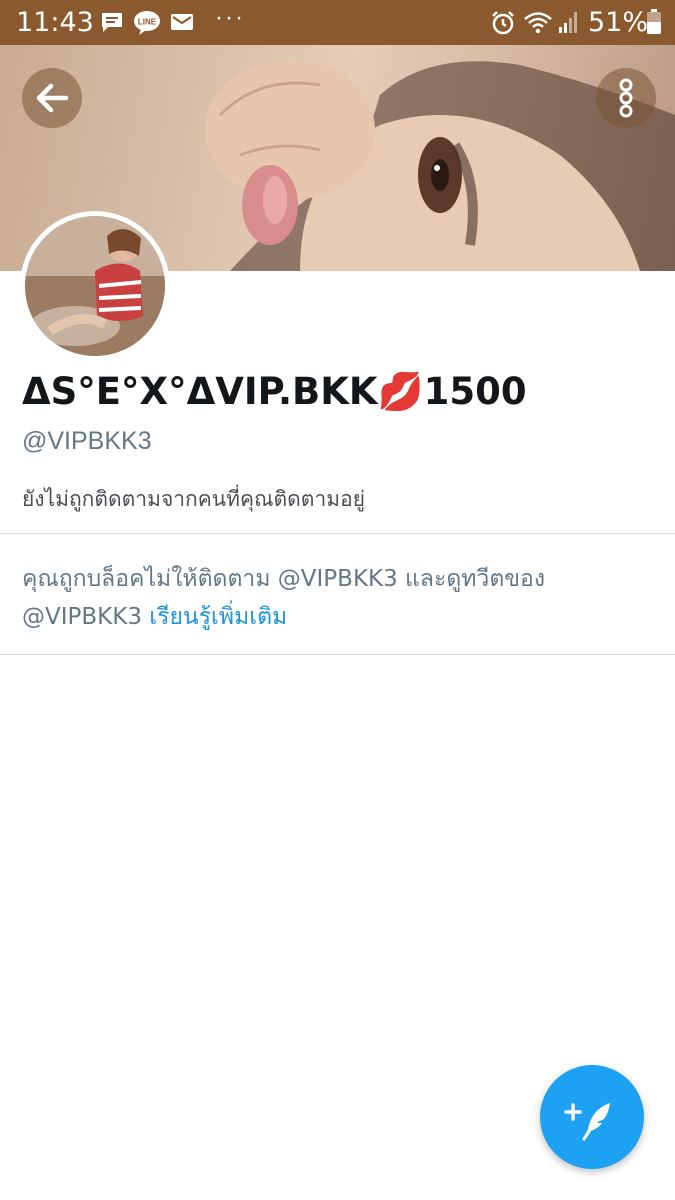 The width and height of the screenshot is (675, 1200). Describe the element at coordinates (538, 24) in the screenshot. I see `wifi-icon` at that location.